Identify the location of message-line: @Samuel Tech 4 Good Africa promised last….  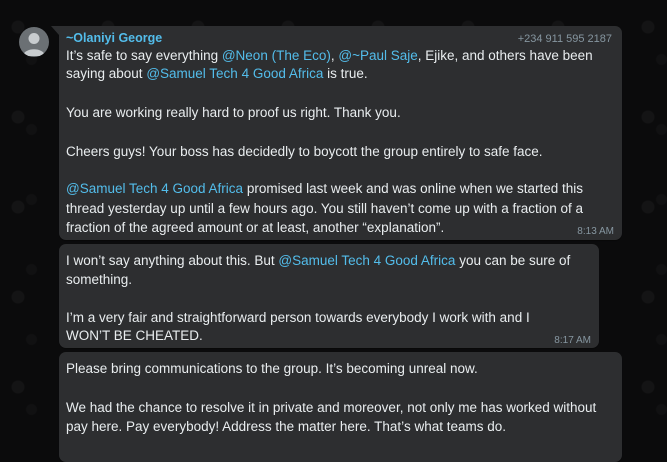
(324, 188).